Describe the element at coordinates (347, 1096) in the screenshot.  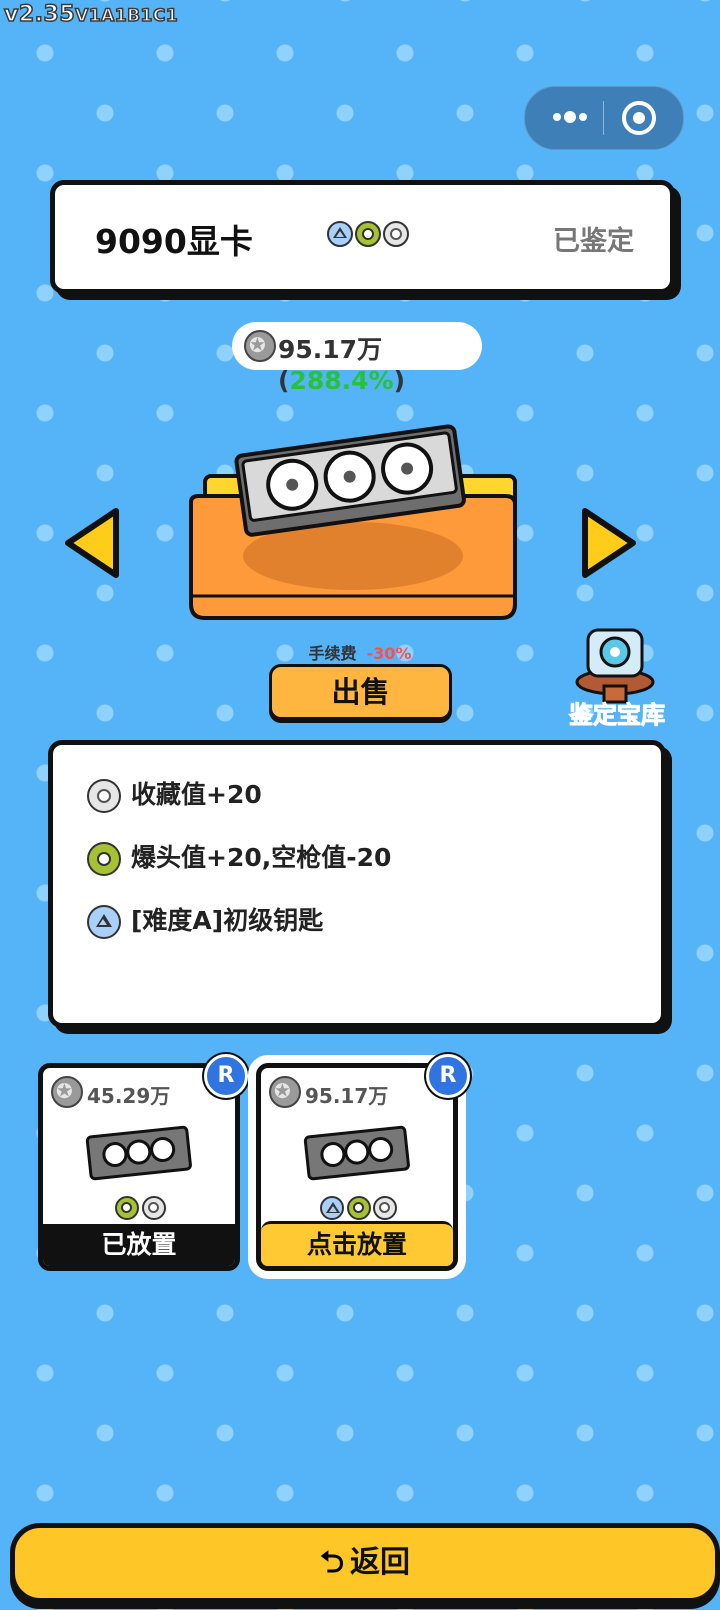
I see `slot-price: 95.17万` at that location.